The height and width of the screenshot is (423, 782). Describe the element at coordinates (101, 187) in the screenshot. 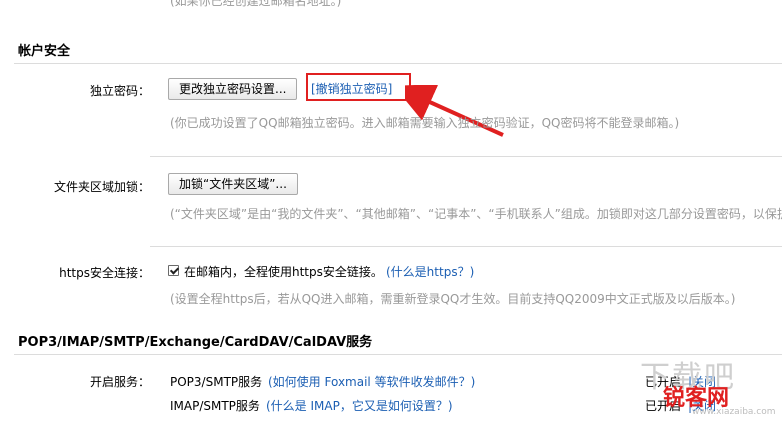

I see `folder-lock-label: 文件夹区域加锁：` at that location.